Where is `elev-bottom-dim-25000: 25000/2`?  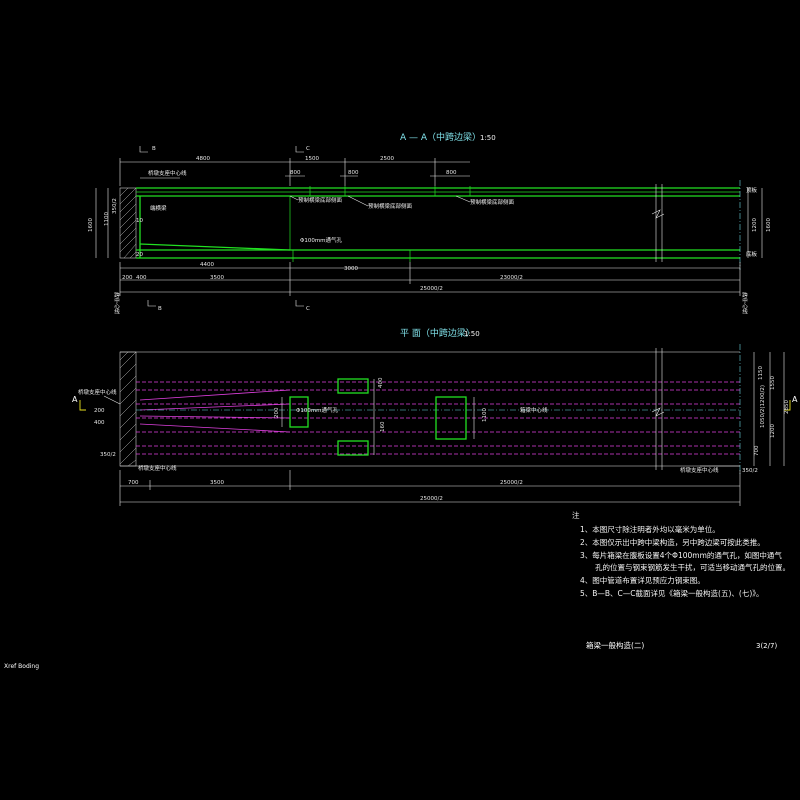 elev-bottom-dim-25000: 25000/2 is located at coordinates (431, 289).